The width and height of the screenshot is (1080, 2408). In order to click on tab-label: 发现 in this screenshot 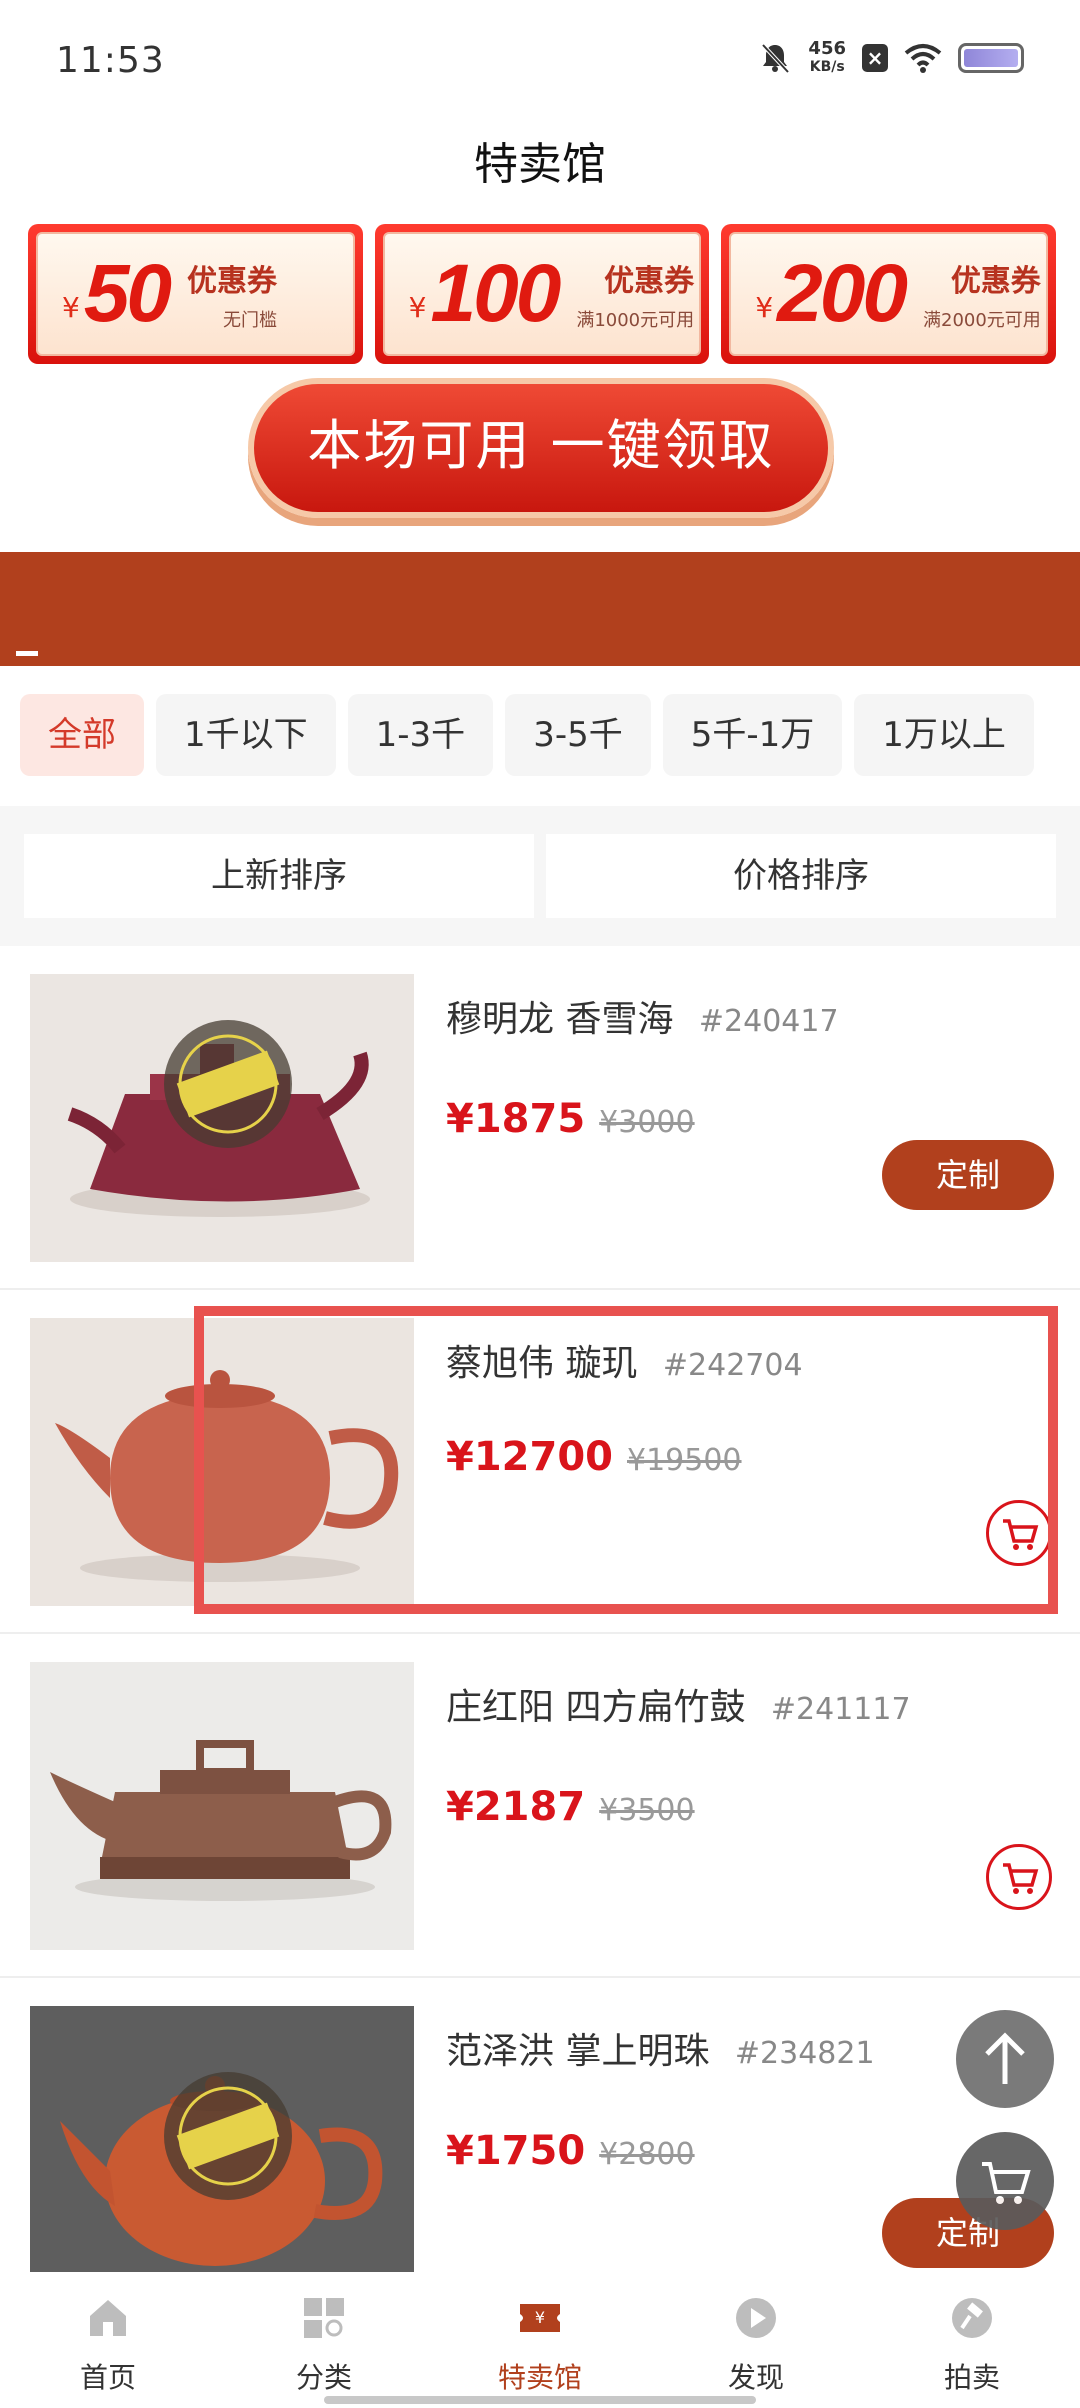, I will do `click(755, 2377)`.